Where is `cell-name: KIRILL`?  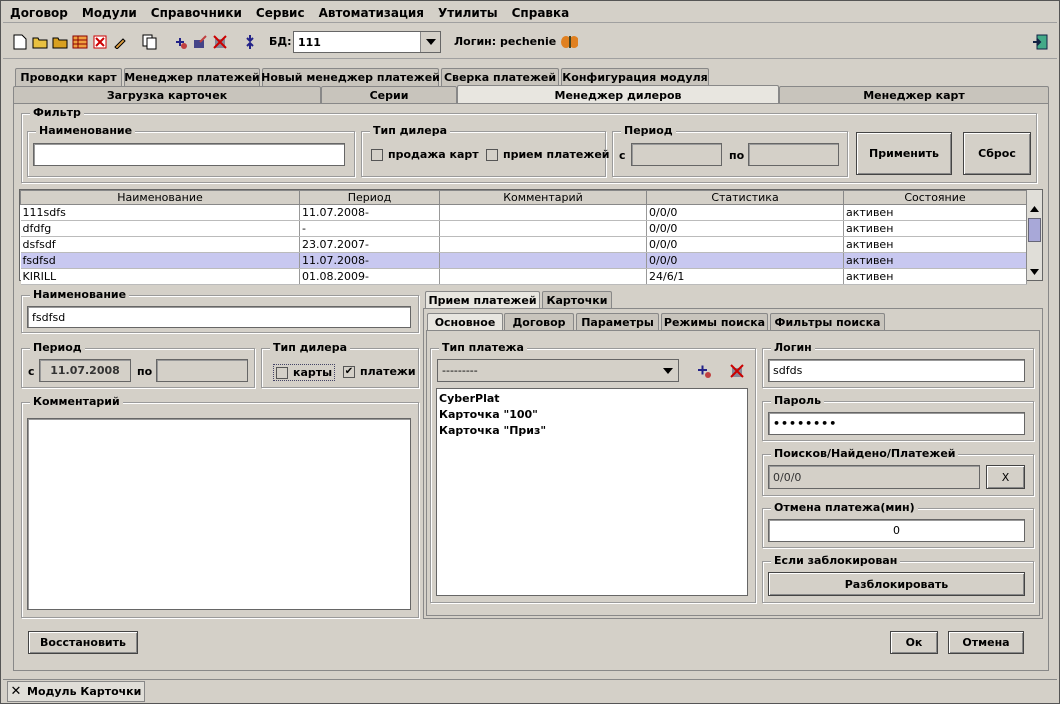
cell-name: KIRILL is located at coordinates (160, 276).